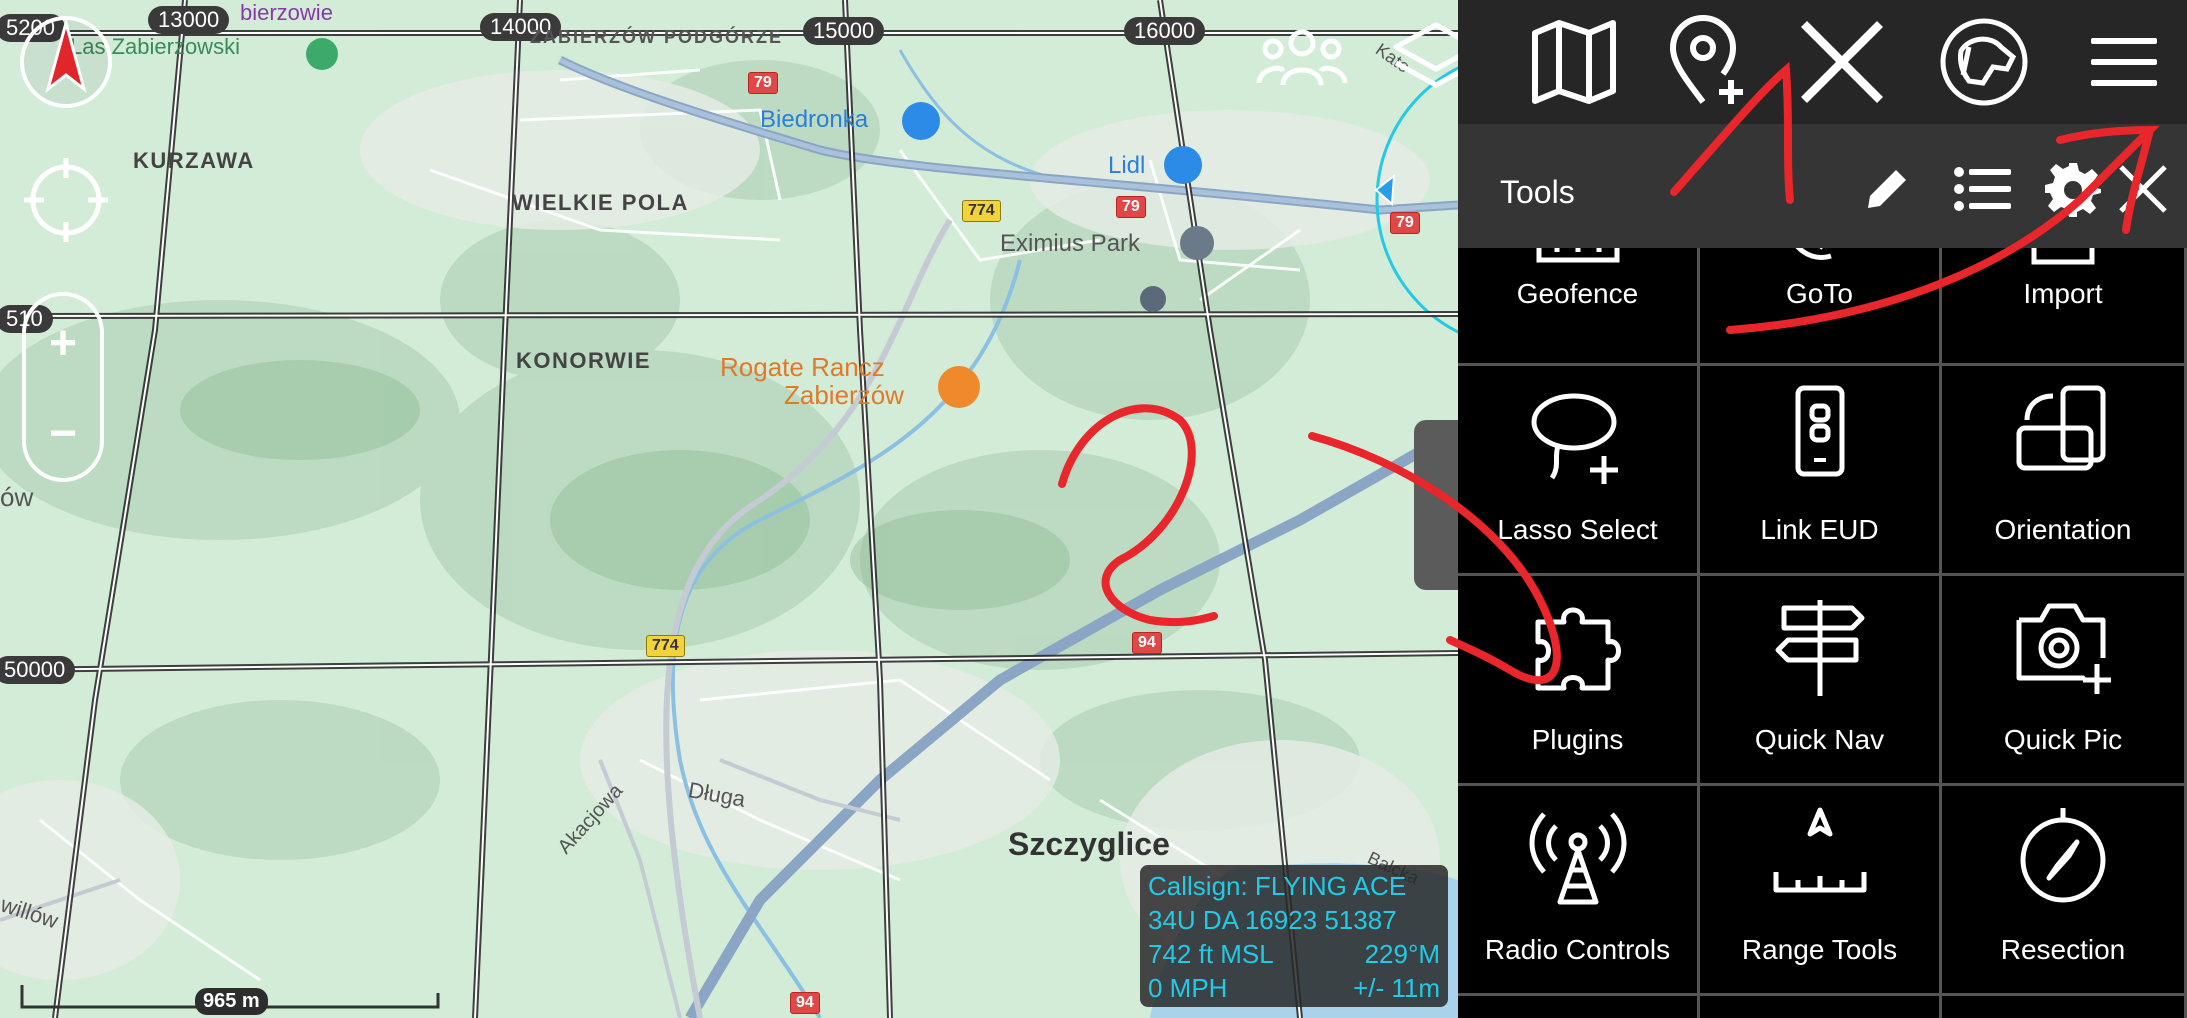 The width and height of the screenshot is (2187, 1018). I want to click on team-icon, so click(1302, 57).